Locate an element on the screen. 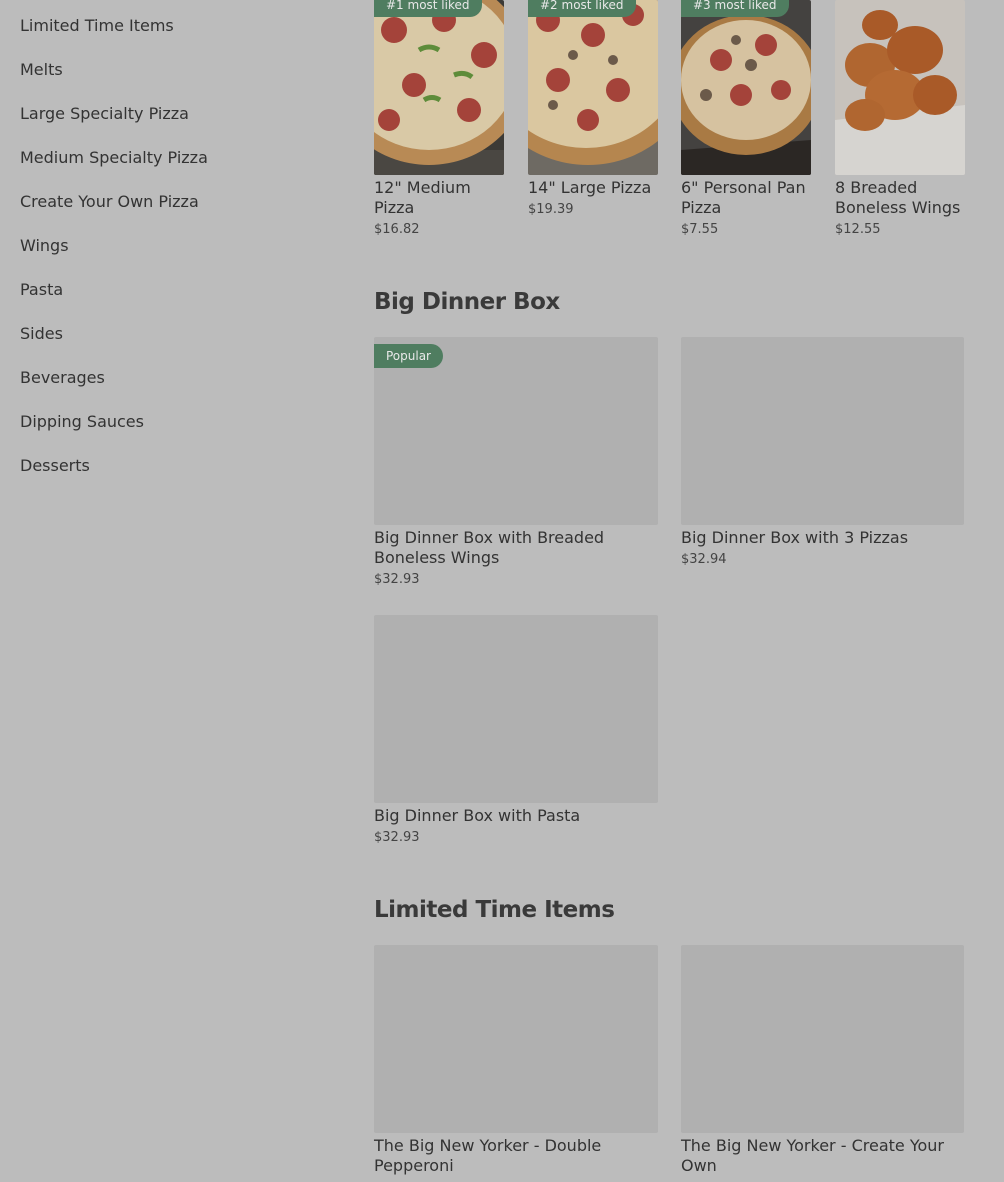  sidebar-item-desserts: Desserts is located at coordinates (55, 466).